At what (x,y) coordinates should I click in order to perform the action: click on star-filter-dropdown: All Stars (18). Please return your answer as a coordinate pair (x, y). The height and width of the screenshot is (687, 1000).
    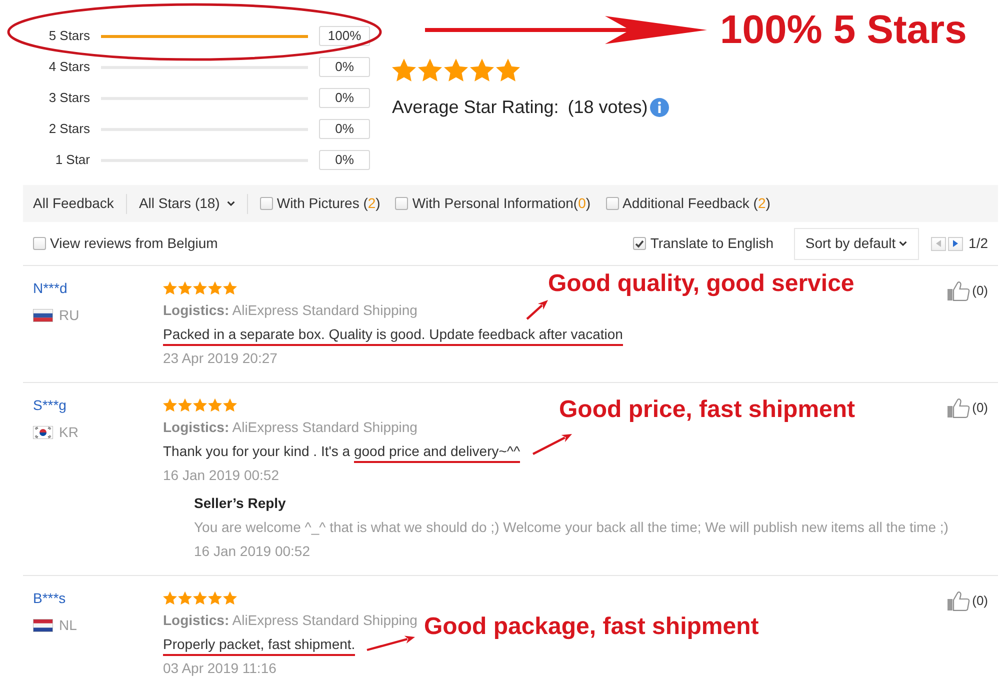
    Looking at the image, I should click on (186, 203).